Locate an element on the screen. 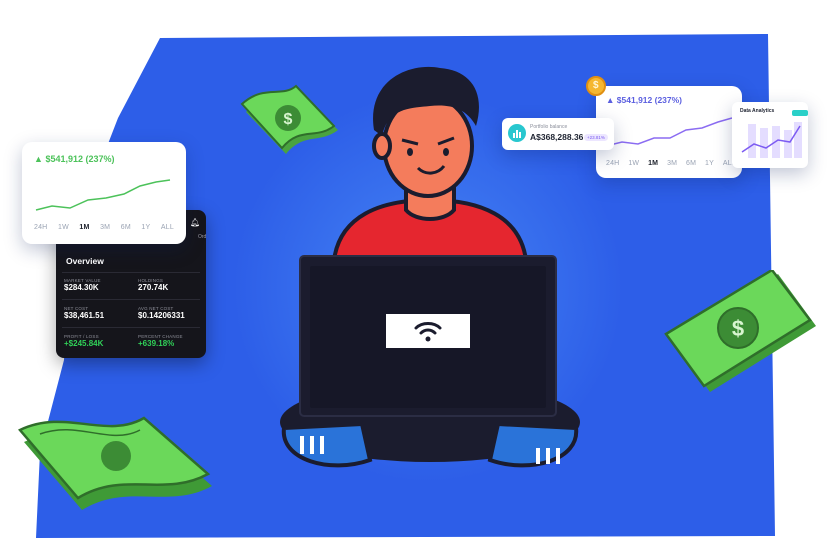  dollar-bill-icon: $ is located at coordinates (740, 331).